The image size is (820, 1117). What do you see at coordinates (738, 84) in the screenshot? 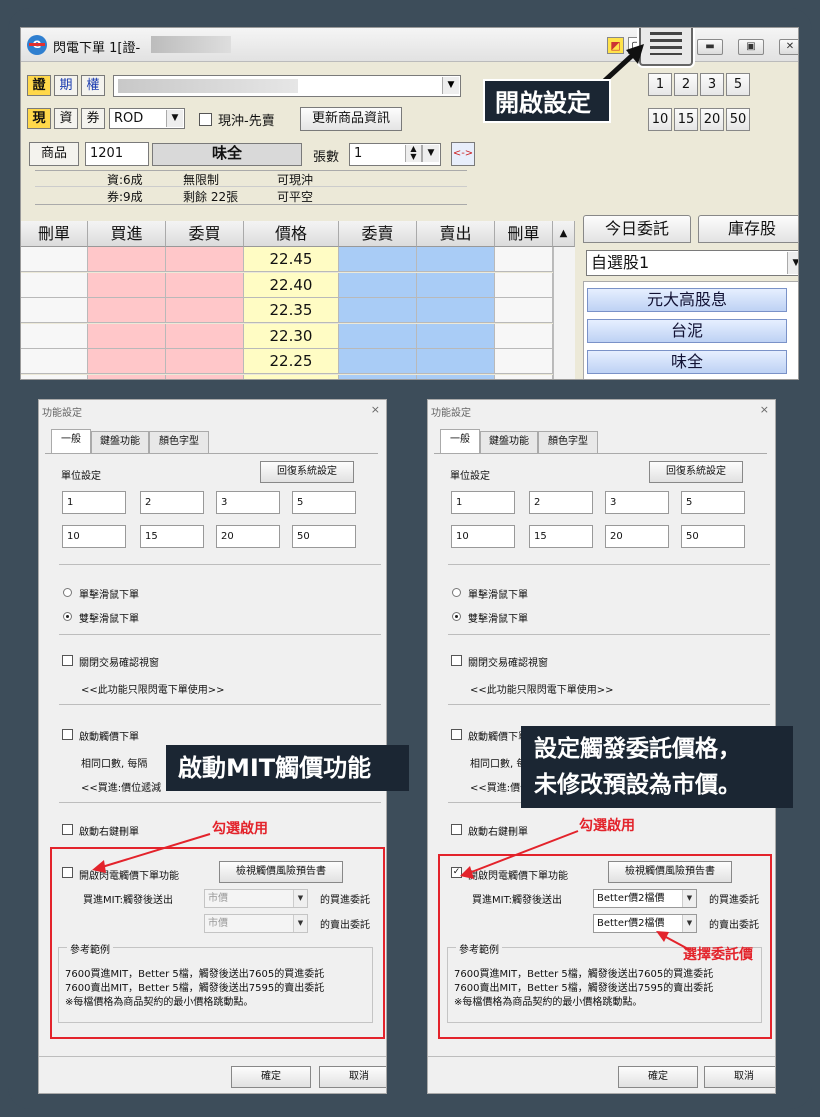
I see `qty-btn-5: 5` at bounding box center [738, 84].